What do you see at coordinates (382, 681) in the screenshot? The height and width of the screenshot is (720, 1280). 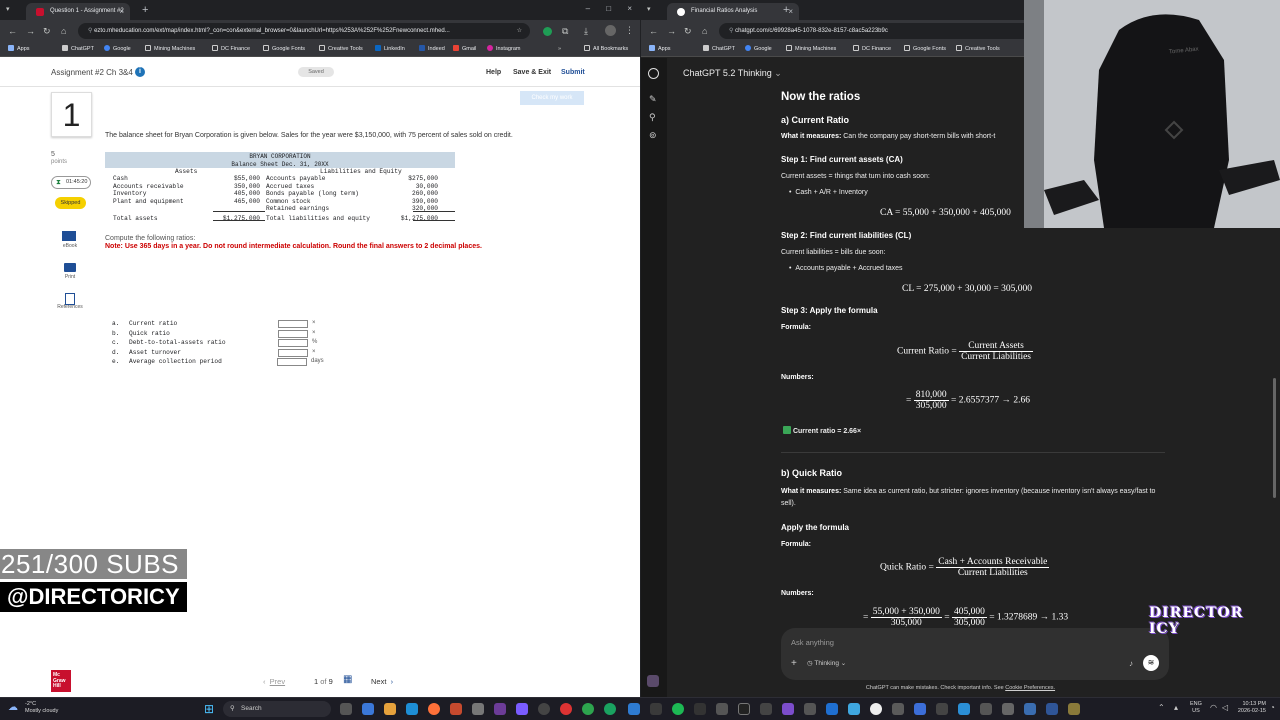 I see `next-button: Next ›` at bounding box center [382, 681].